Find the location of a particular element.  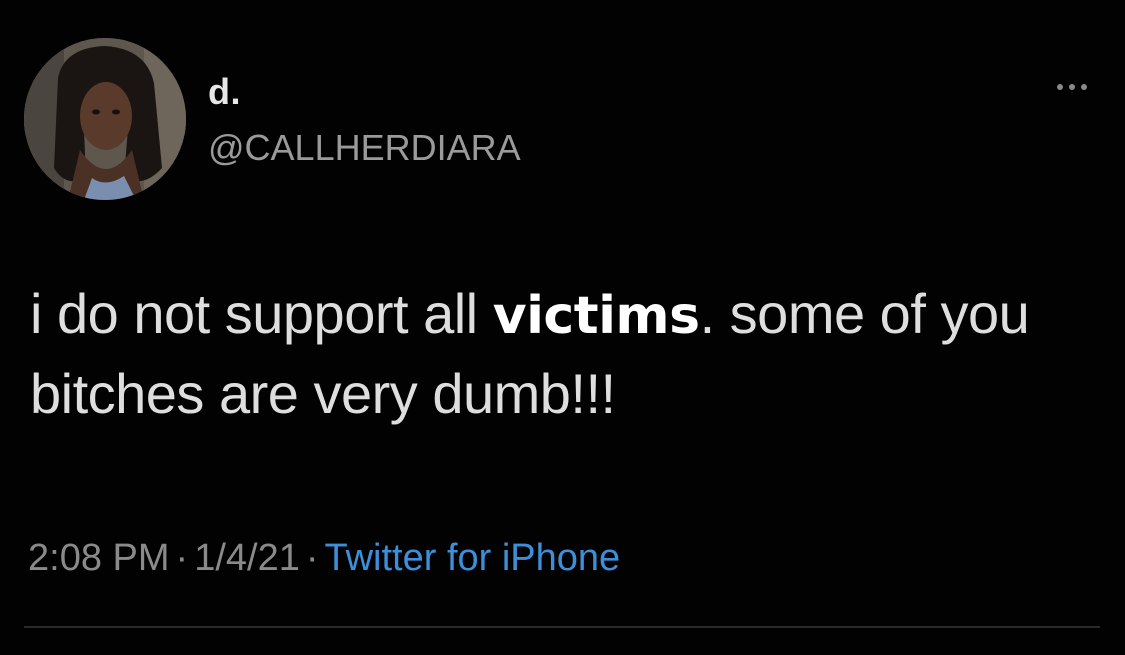

tweet-text-before: i do not support all is located at coordinates (261, 313).